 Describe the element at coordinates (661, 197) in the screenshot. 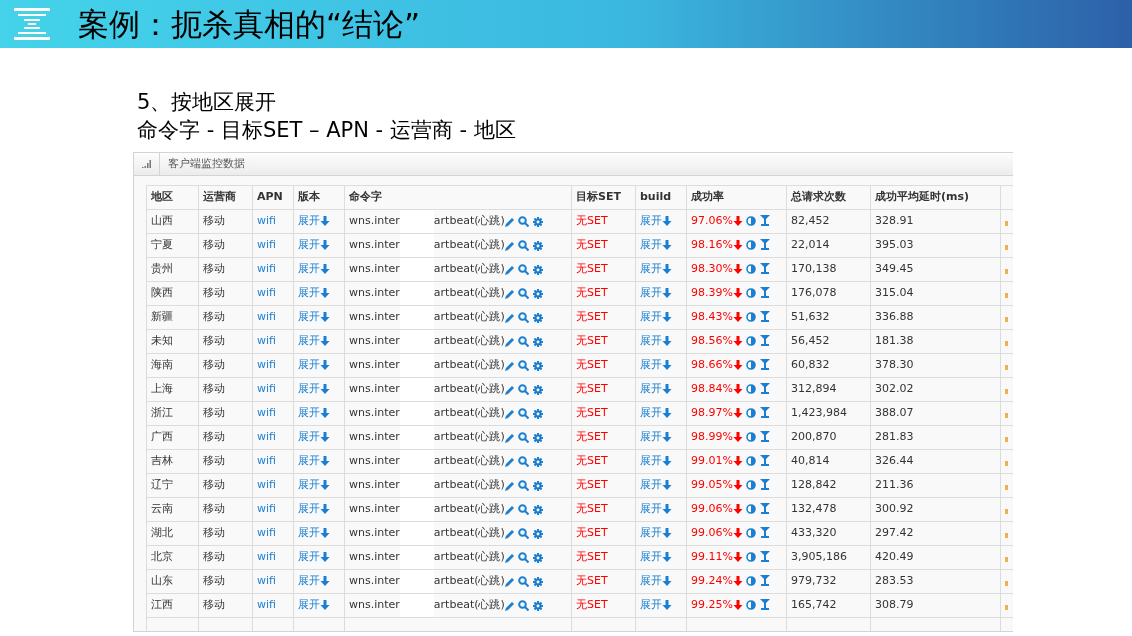

I see `column-header: build` at that location.